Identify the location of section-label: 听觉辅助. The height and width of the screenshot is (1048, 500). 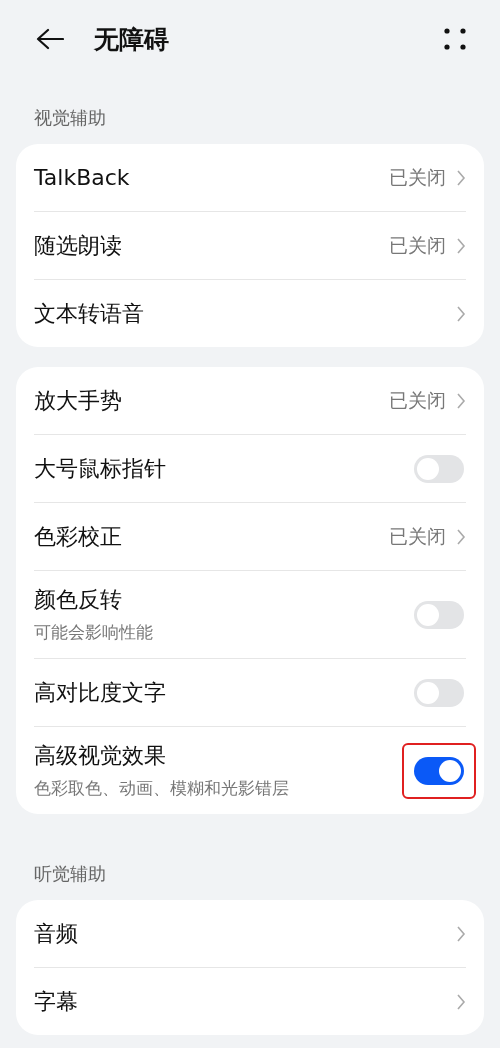
(70, 874).